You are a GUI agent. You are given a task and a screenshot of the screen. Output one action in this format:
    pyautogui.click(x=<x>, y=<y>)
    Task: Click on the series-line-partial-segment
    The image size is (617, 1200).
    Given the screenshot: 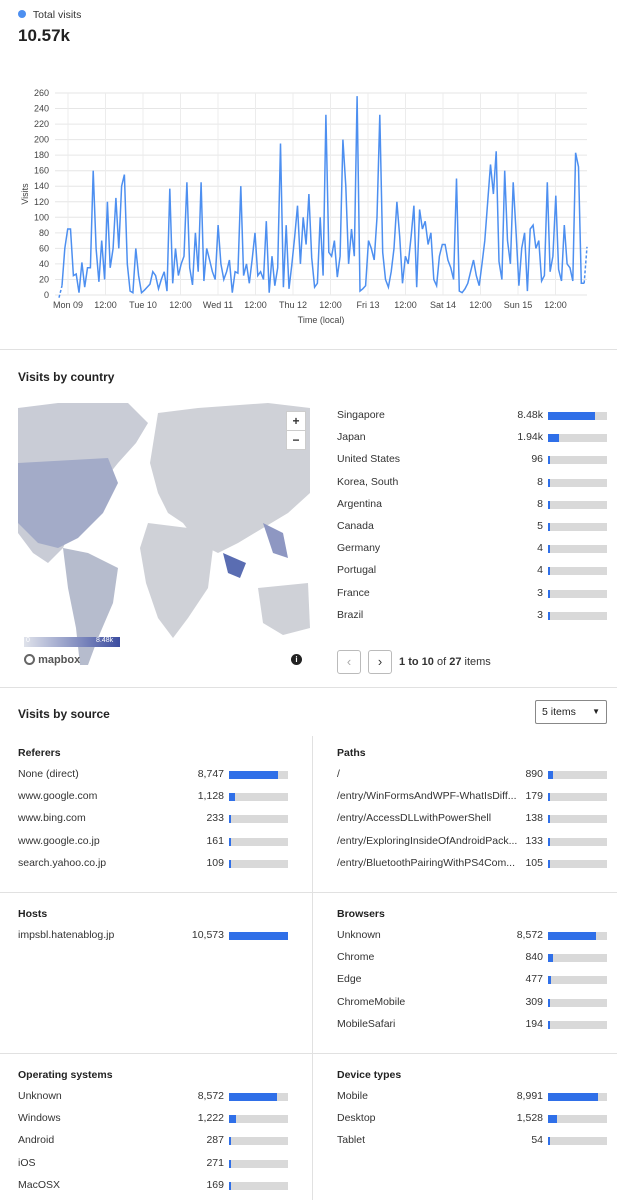 What is the action you would take?
    pyautogui.click(x=585, y=265)
    